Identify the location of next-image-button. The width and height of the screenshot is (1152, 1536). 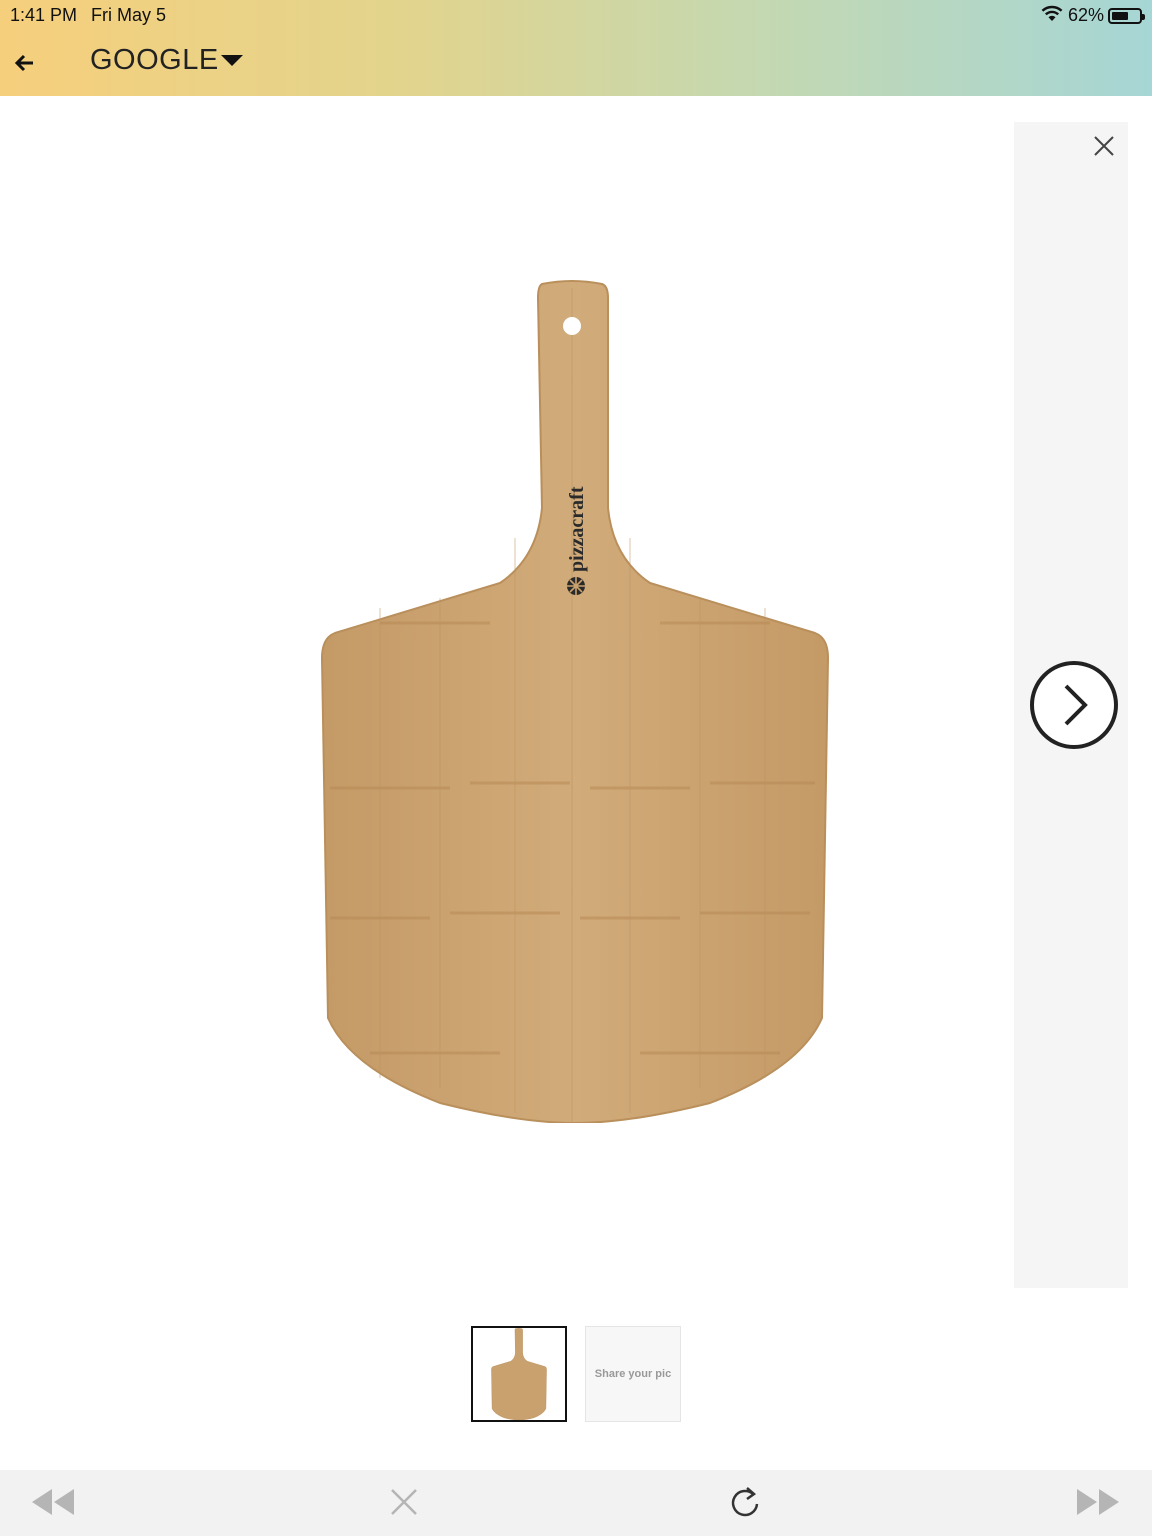
(1074, 705).